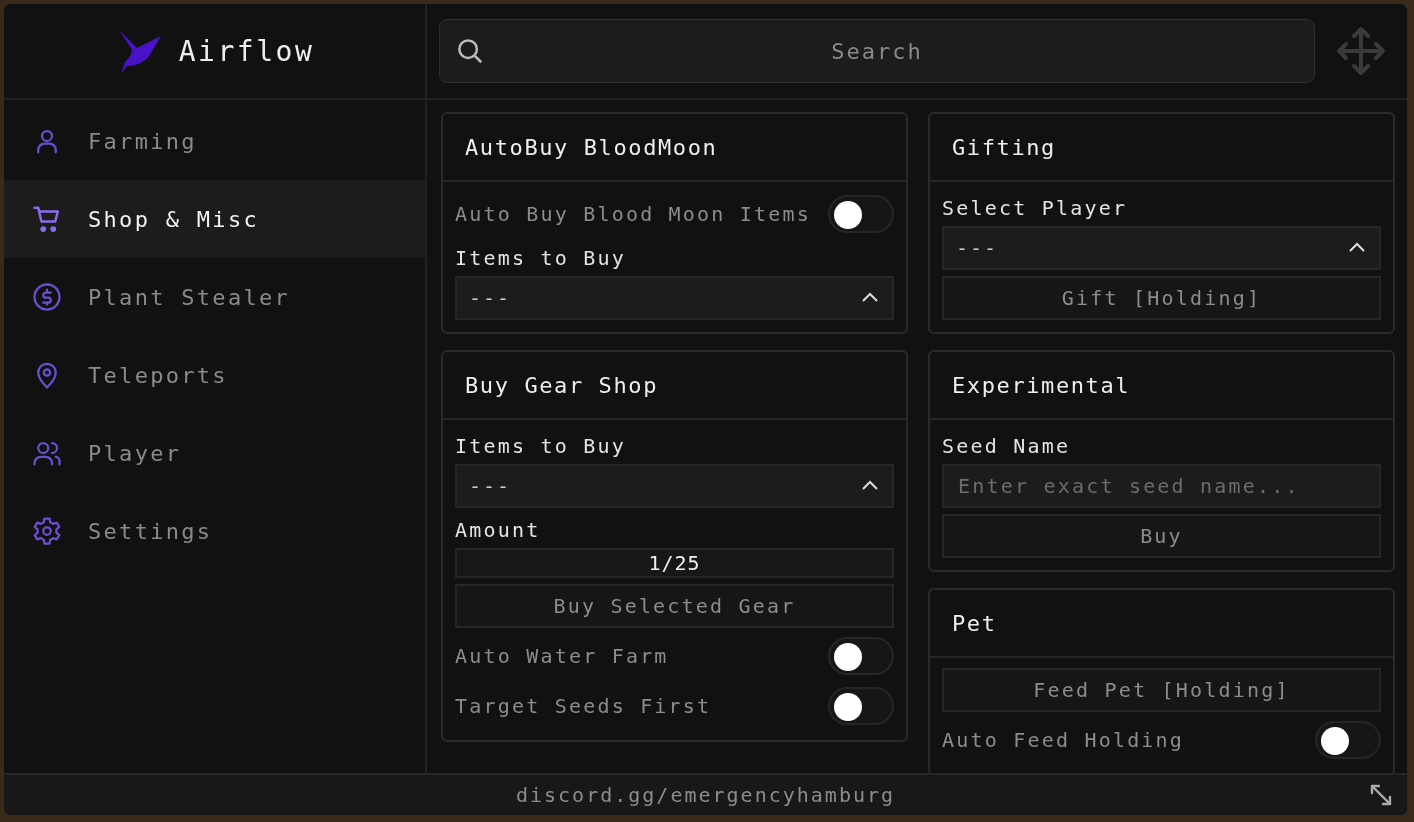 The width and height of the screenshot is (1414, 822). What do you see at coordinates (1035, 207) in the screenshot?
I see `field-label: Select Player` at bounding box center [1035, 207].